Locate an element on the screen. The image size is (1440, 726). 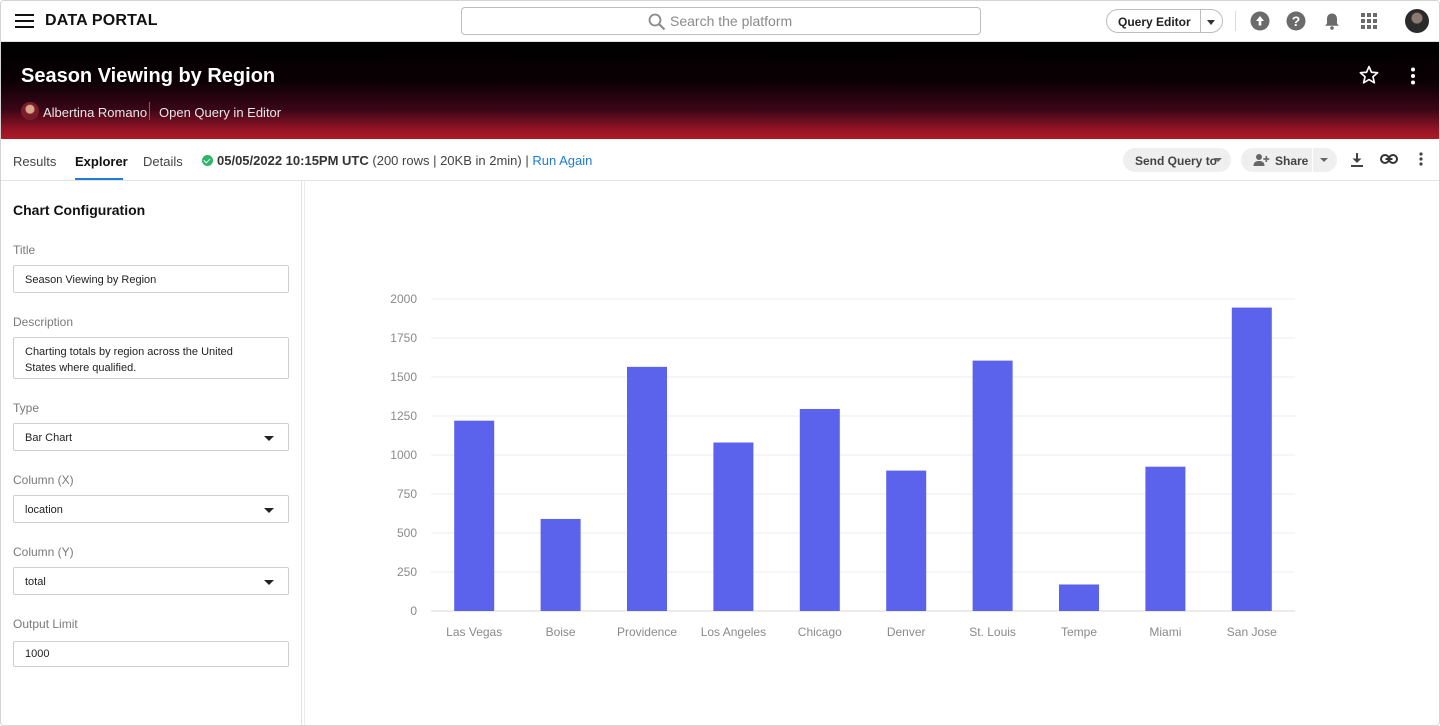
x-tick-label: Los Angeles is located at coordinates (733, 632).